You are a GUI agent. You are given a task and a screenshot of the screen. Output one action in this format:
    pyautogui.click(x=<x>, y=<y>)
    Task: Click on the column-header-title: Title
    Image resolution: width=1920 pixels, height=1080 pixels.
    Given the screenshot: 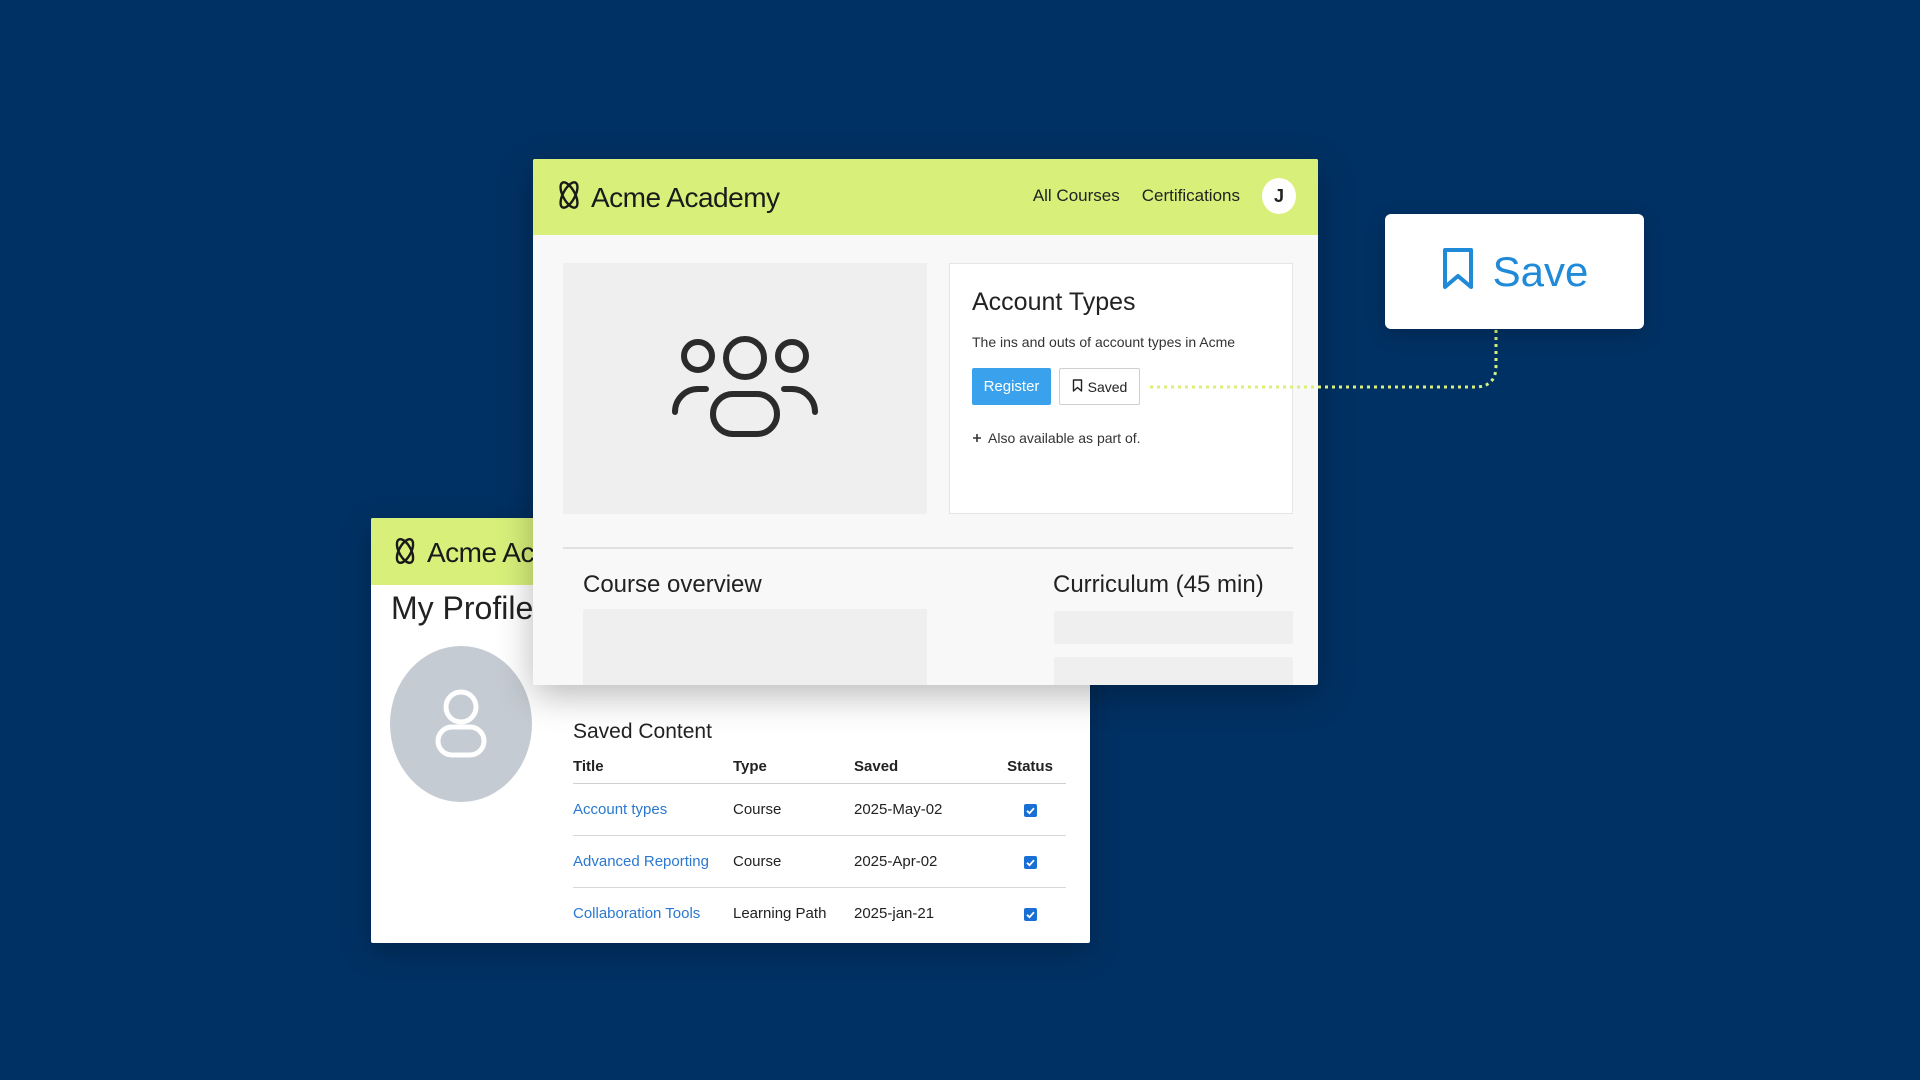 What is the action you would take?
    pyautogui.click(x=653, y=770)
    